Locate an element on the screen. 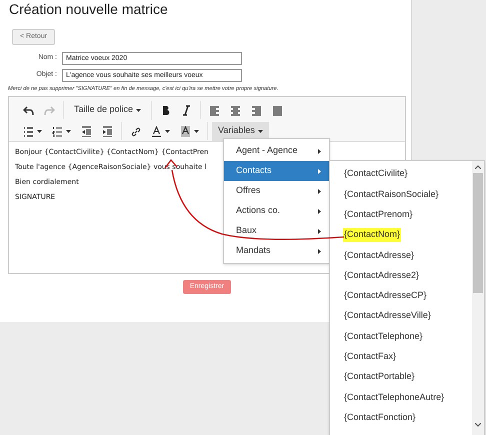 Image resolution: width=486 pixels, height=435 pixels. background-color-icon is located at coordinates (185, 131).